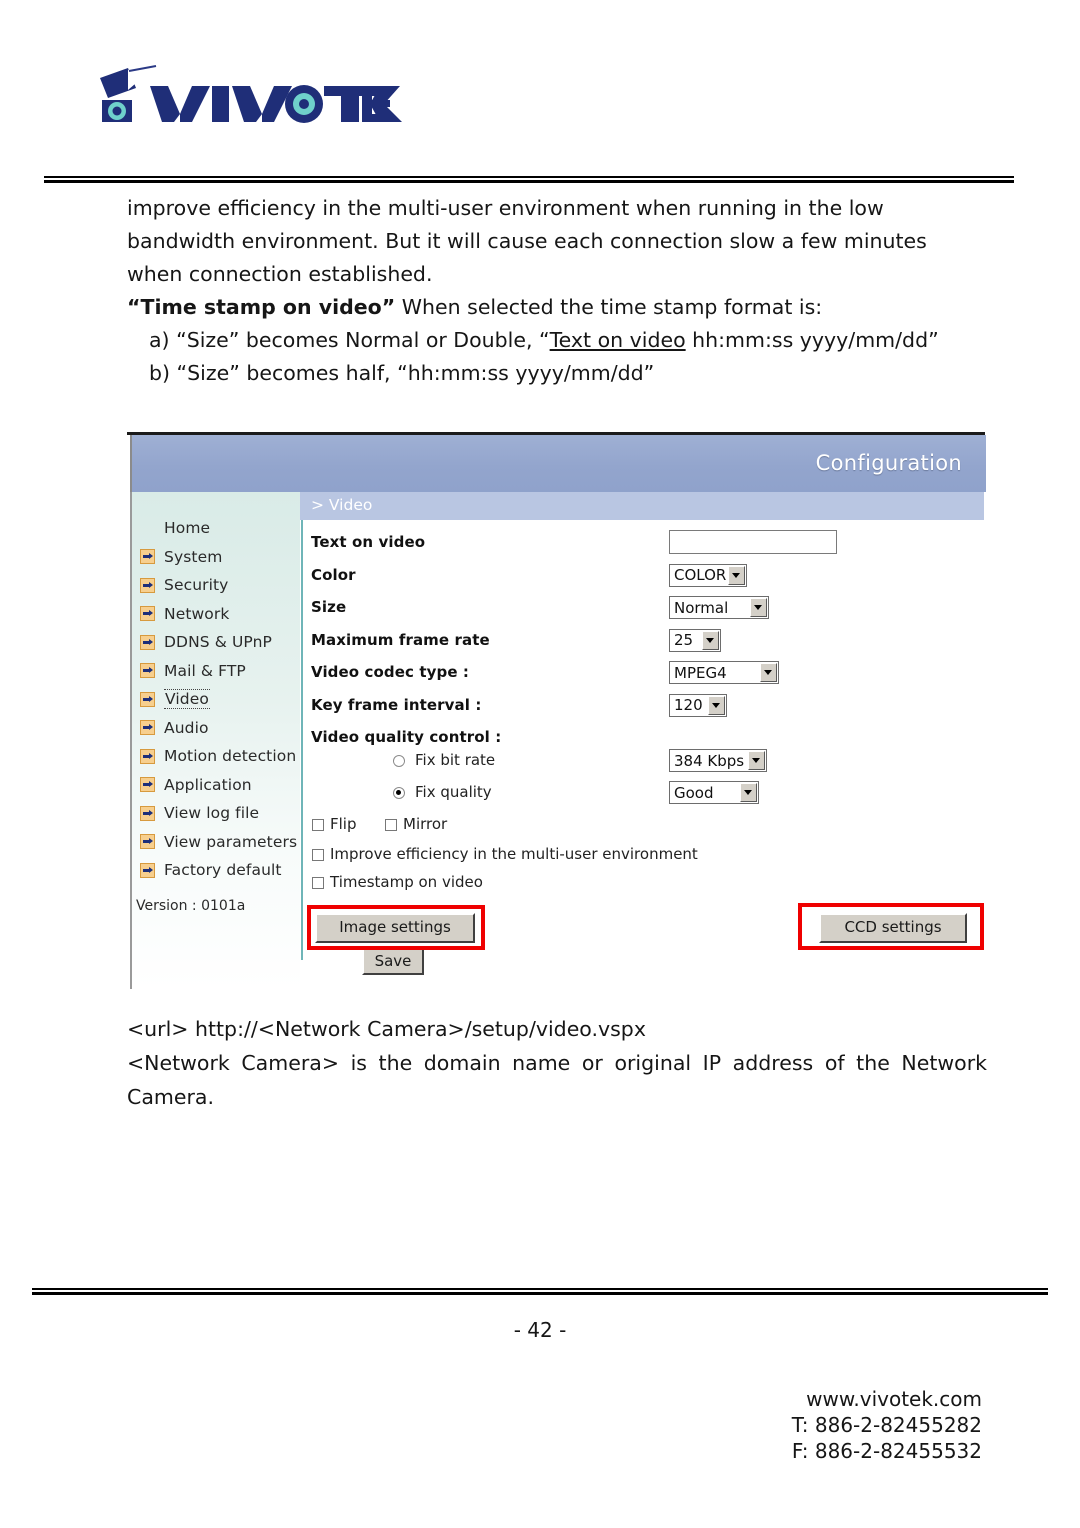 The width and height of the screenshot is (1080, 1528). Describe the element at coordinates (695, 640) in the screenshot. I see `max-frame-rate-select: 25` at that location.